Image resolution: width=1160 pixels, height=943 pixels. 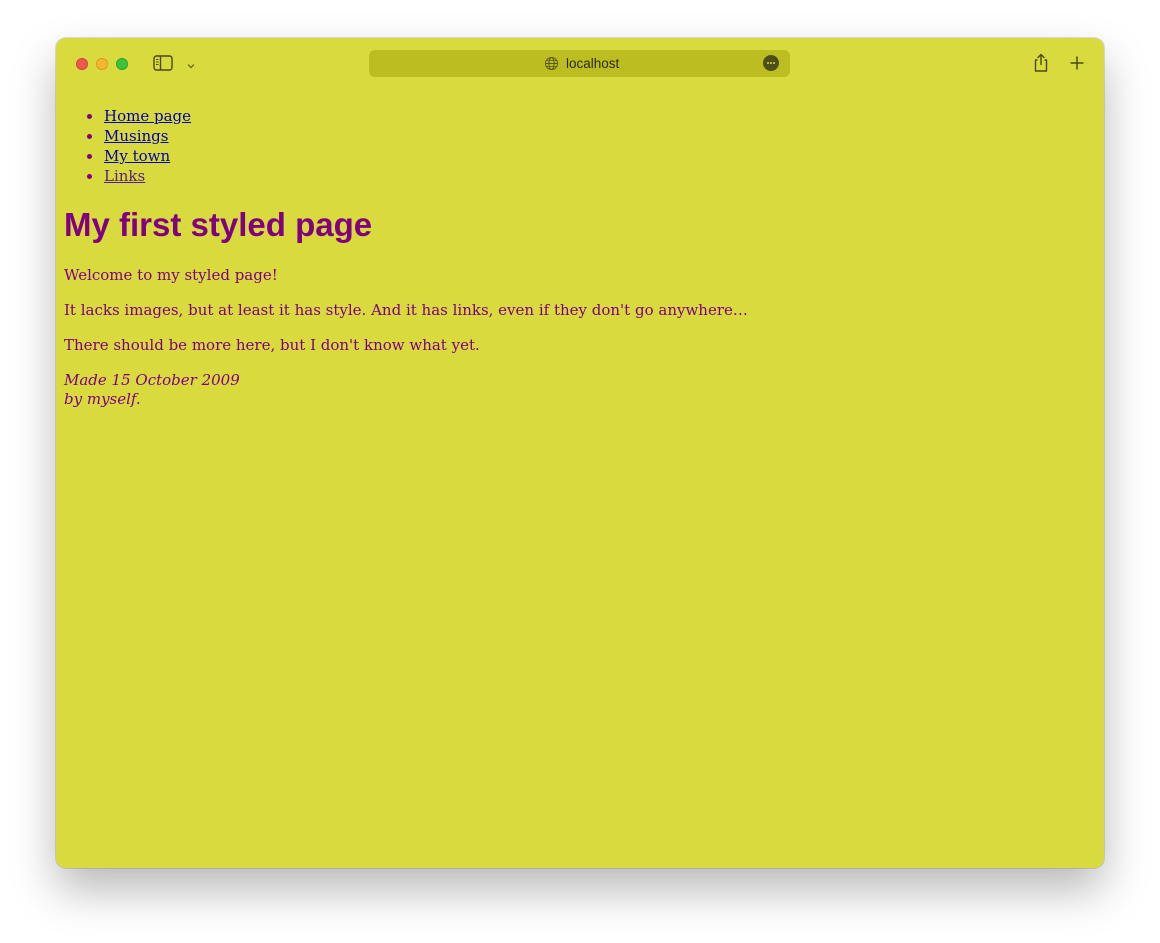 I want to click on globe-icon, so click(x=551, y=63).